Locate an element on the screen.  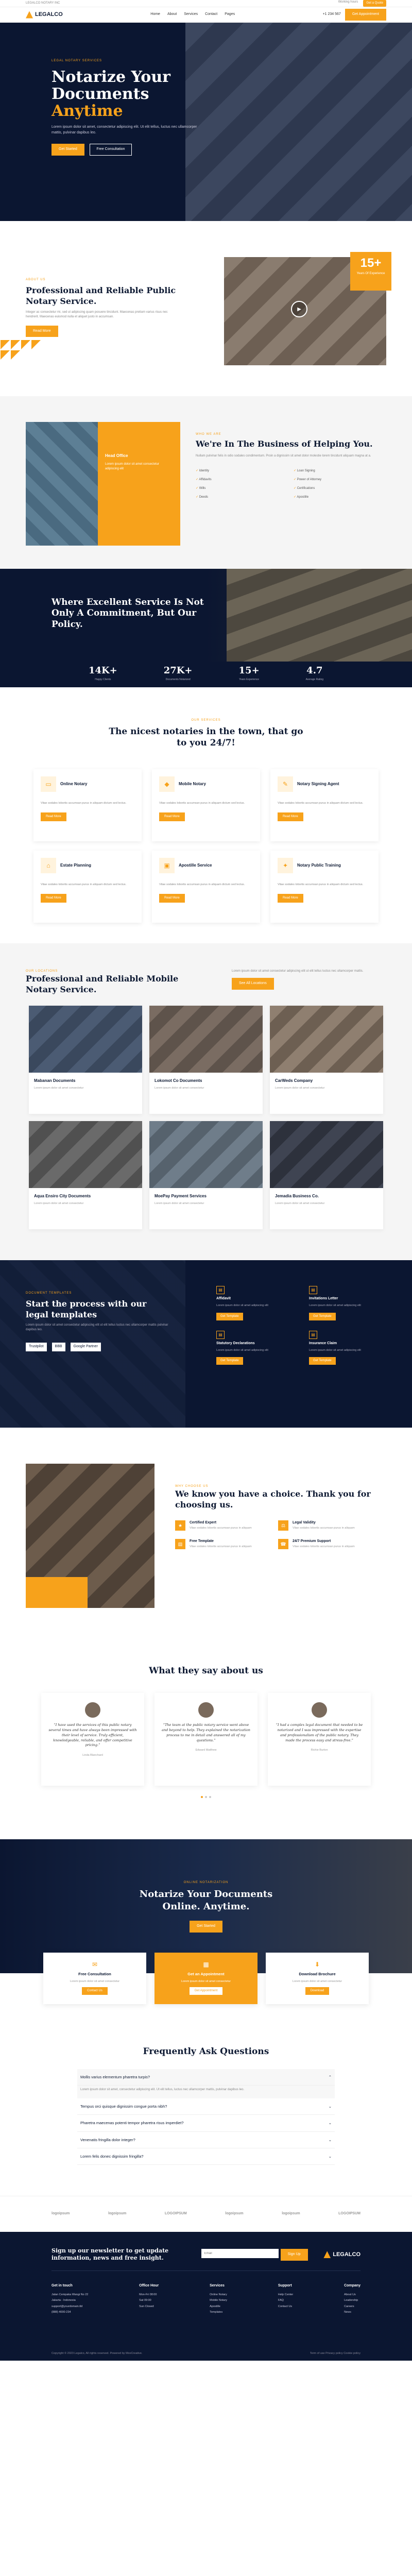
quote-link: Get a Quote is located at coordinates (375, 3).